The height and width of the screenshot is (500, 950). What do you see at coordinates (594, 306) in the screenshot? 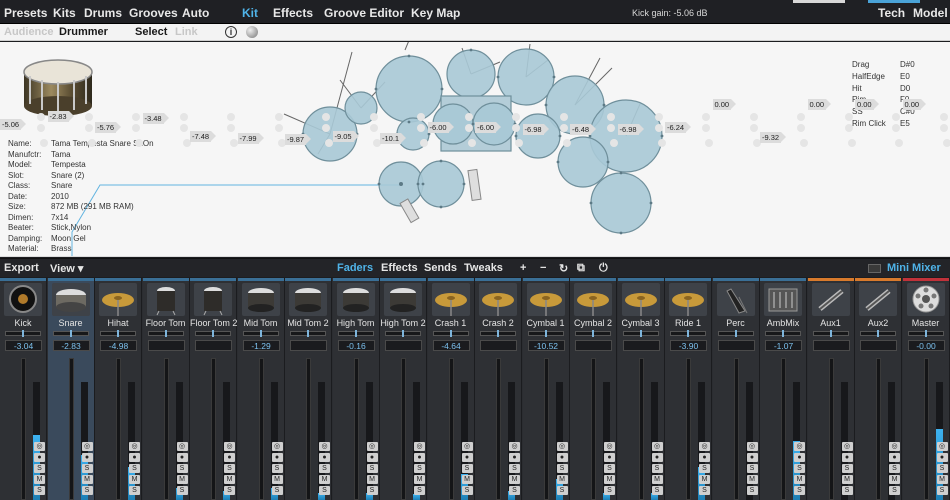
I see `channel-strip-cymbal-2: Cymbal 2 -6.48 ◎ ● S M S` at bounding box center [594, 306].